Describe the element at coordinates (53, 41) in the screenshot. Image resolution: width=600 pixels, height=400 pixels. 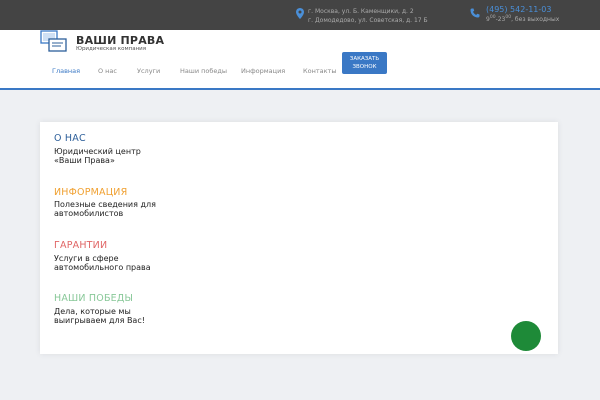
I see `logo-icon` at that location.